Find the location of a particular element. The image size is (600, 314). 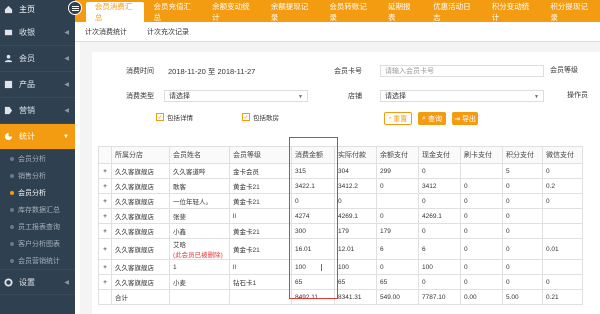

table-cell: 久久客道哔 is located at coordinates (199, 171).